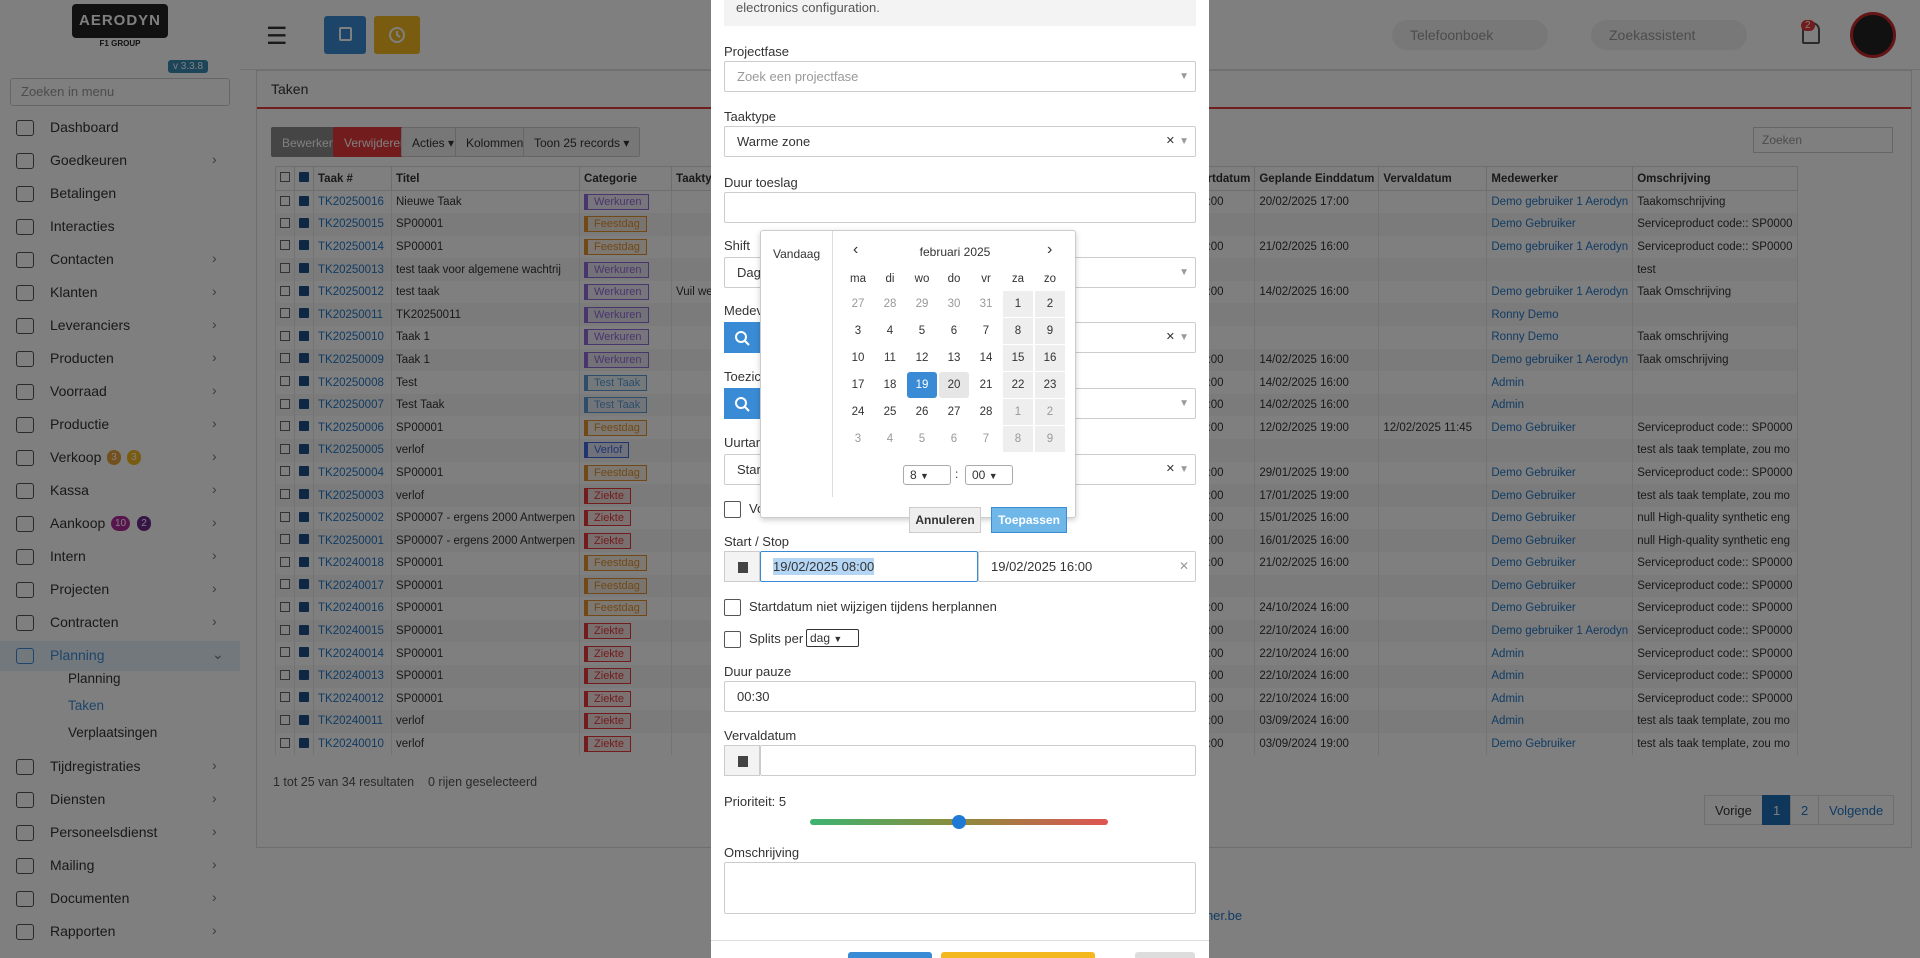 This screenshot has width=1920, height=958. I want to click on picker-cancel-button: Annuleren, so click(945, 520).